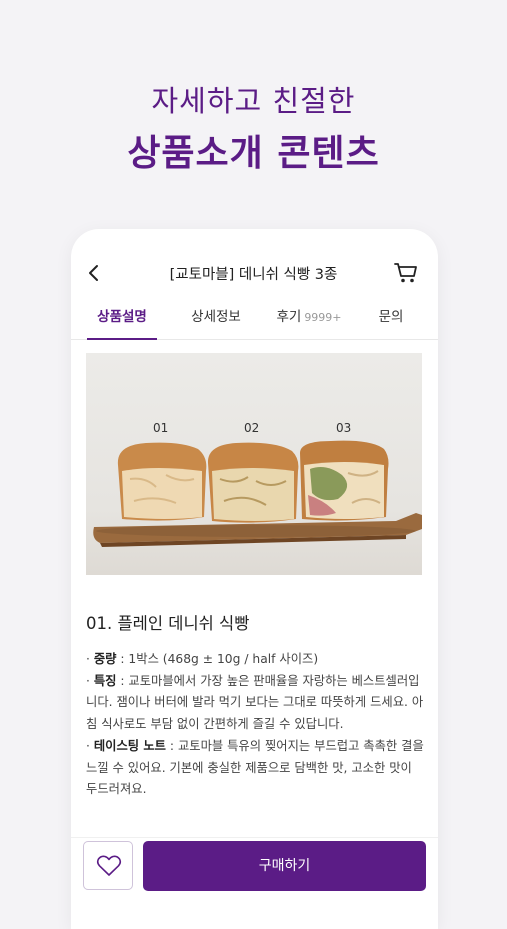  What do you see at coordinates (129, 745) in the screenshot?
I see `tasting-label: 테이스팅 노트` at bounding box center [129, 745].